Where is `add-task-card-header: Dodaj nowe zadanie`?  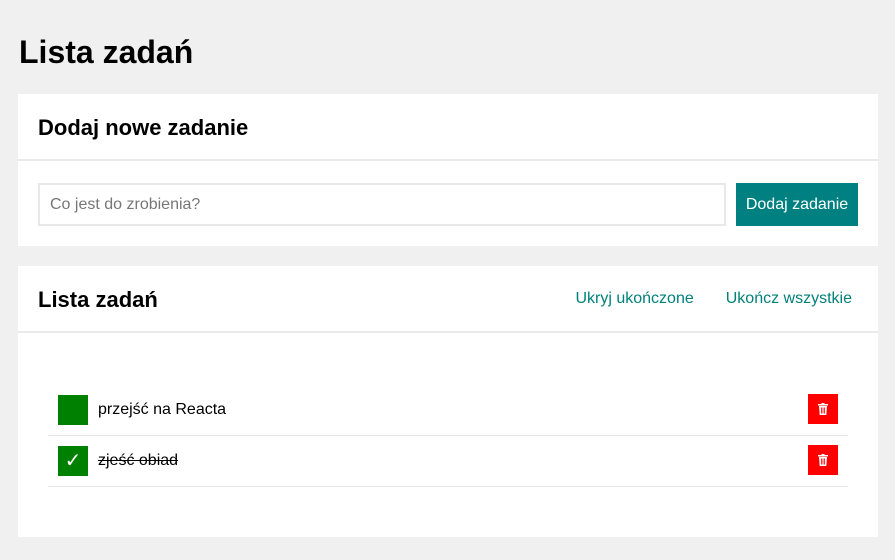
add-task-card-header: Dodaj nowe zadanie is located at coordinates (448, 127).